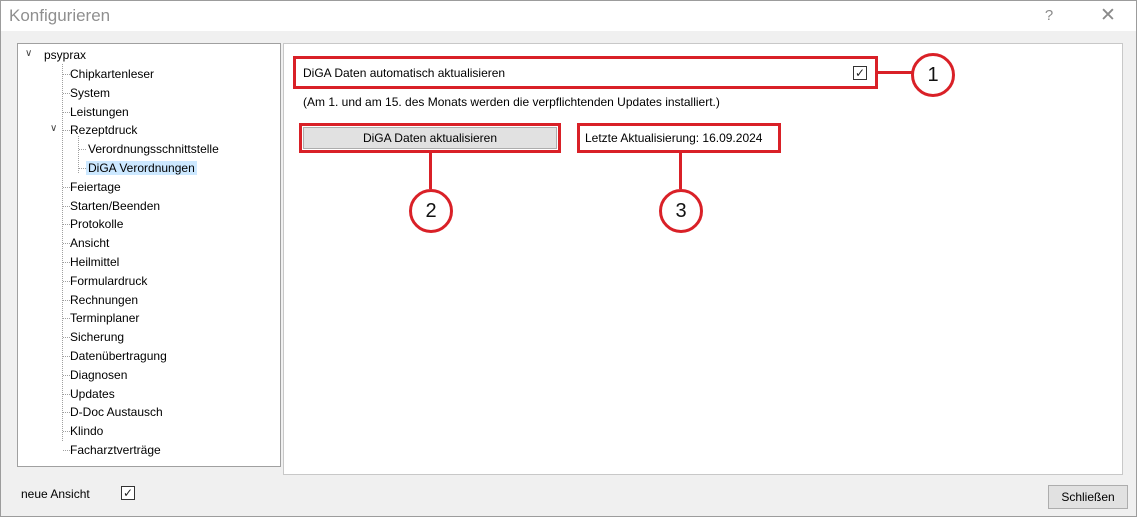 Image resolution: width=1137 pixels, height=517 pixels. I want to click on tree-item-label: Formulardruck, so click(109, 280).